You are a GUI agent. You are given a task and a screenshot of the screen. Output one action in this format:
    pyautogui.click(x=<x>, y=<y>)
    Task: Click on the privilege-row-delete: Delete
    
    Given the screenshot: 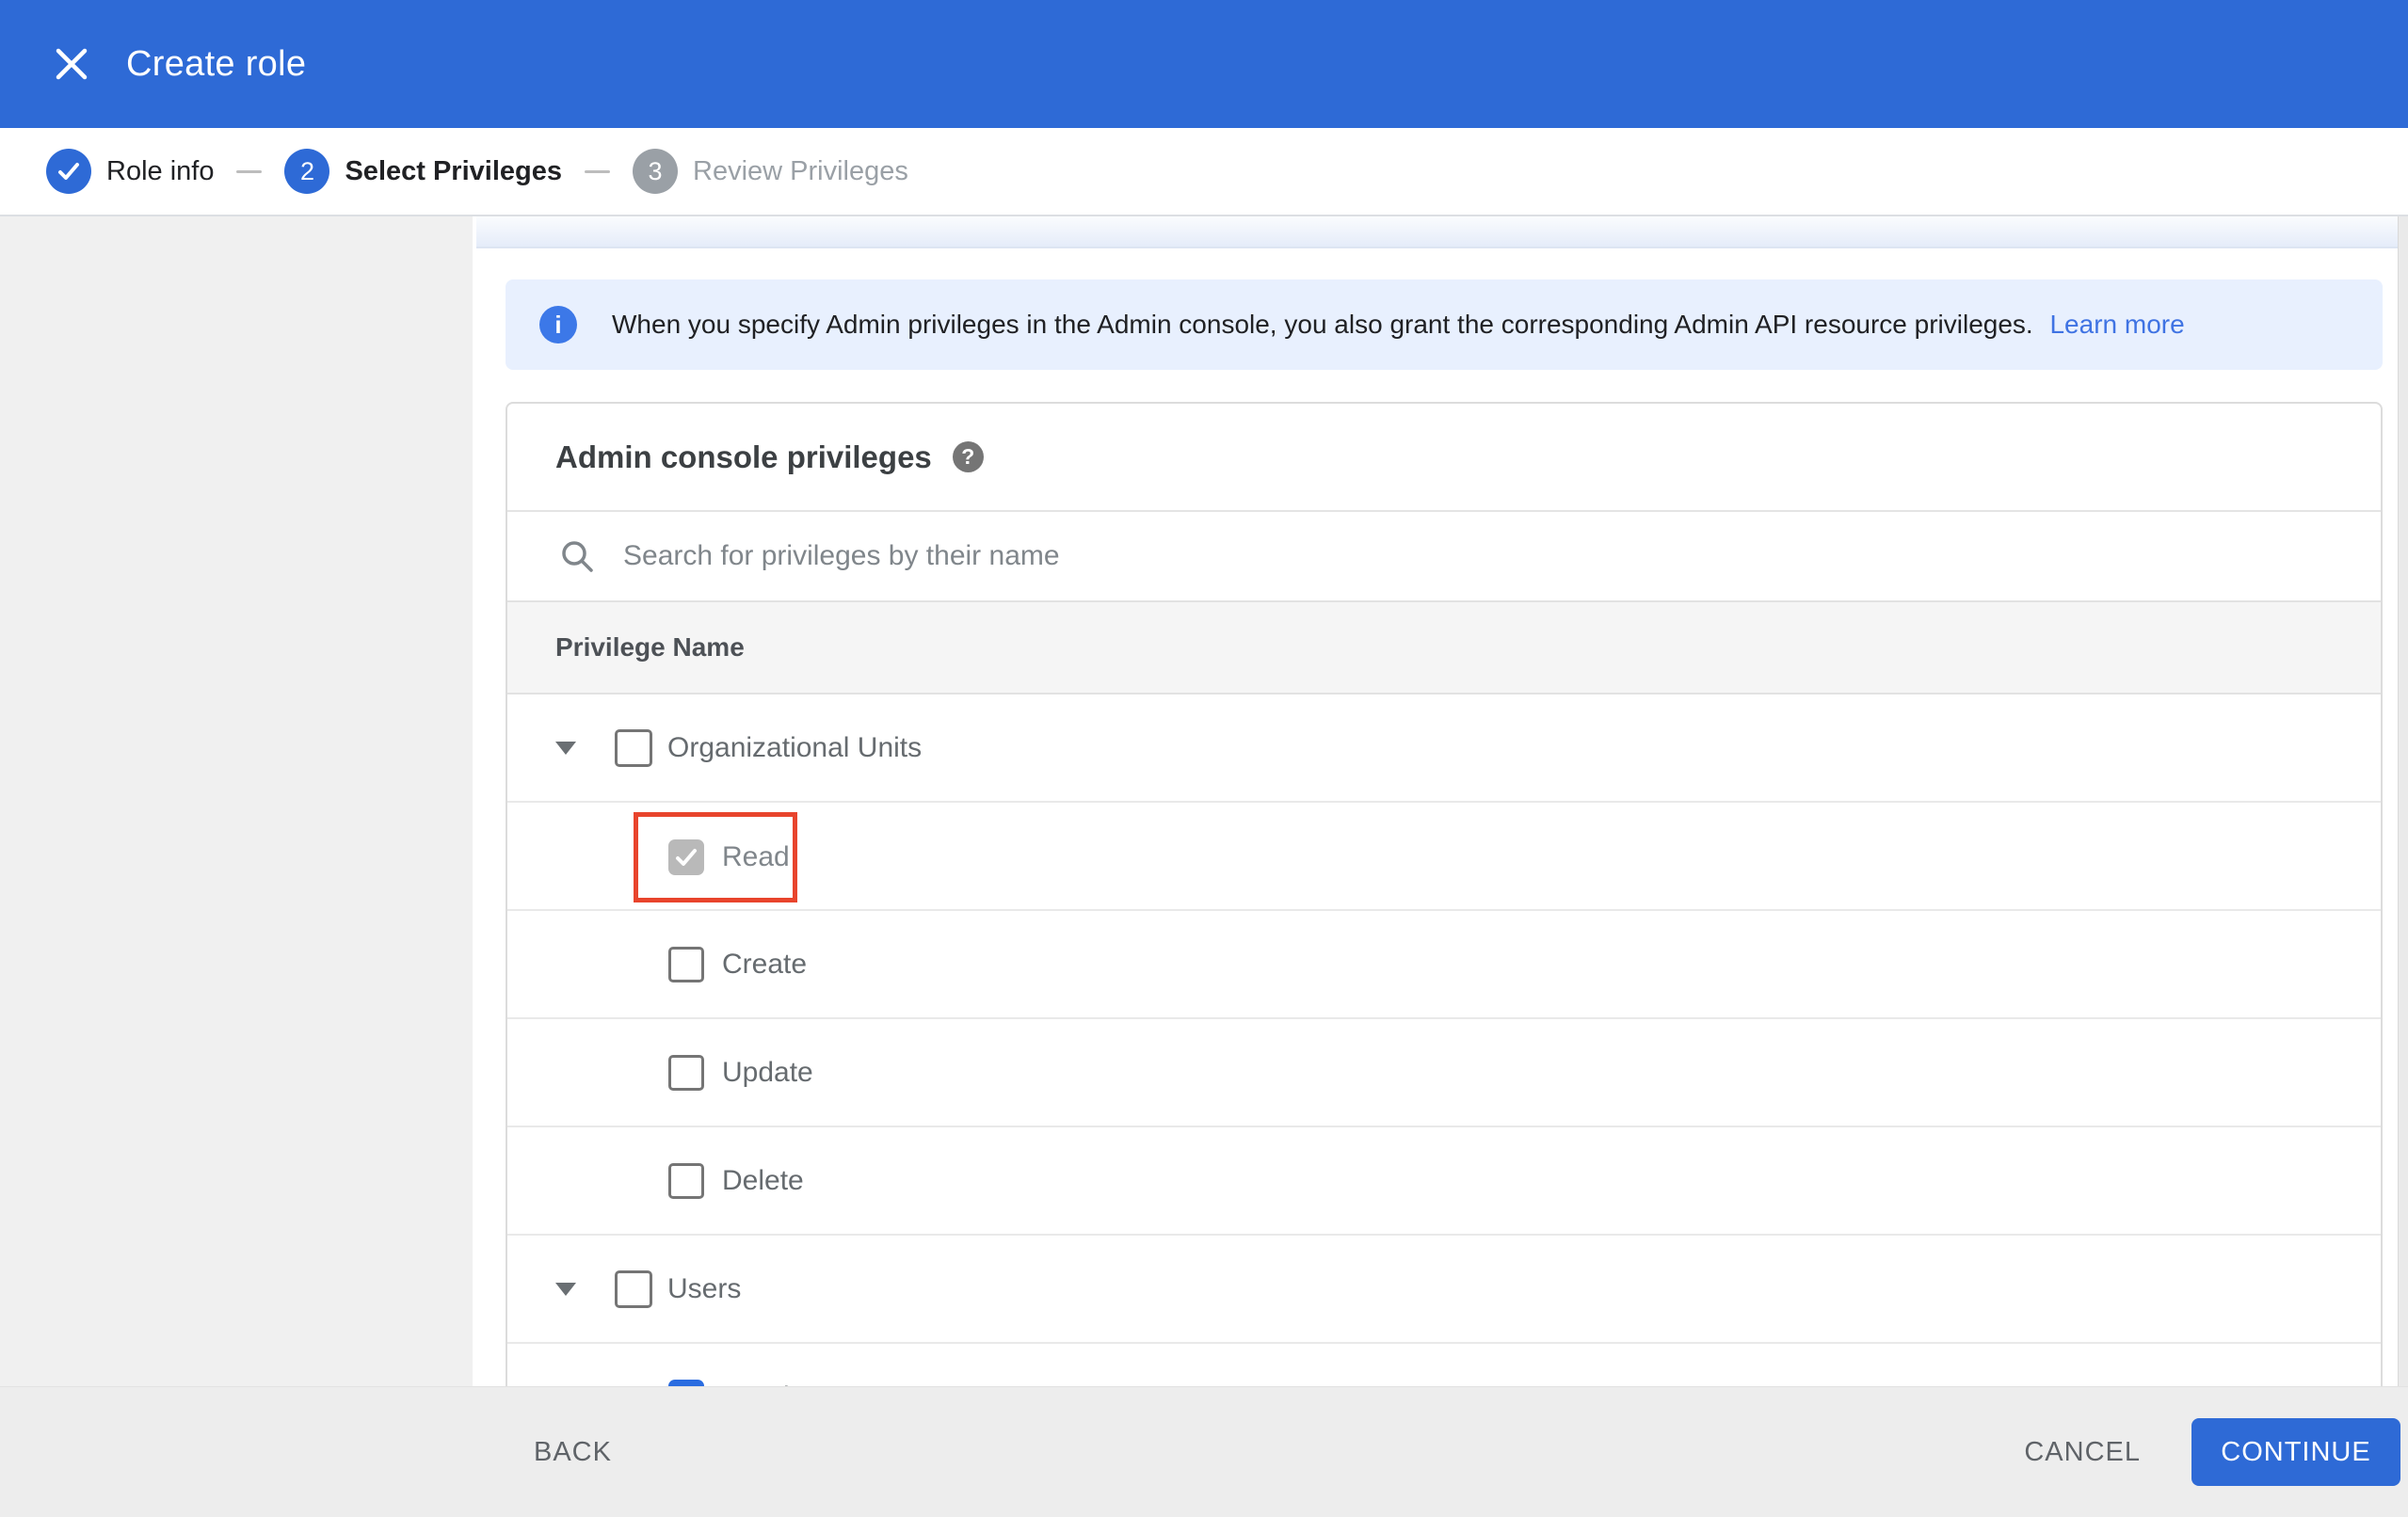 What is the action you would take?
    pyautogui.click(x=1444, y=1181)
    